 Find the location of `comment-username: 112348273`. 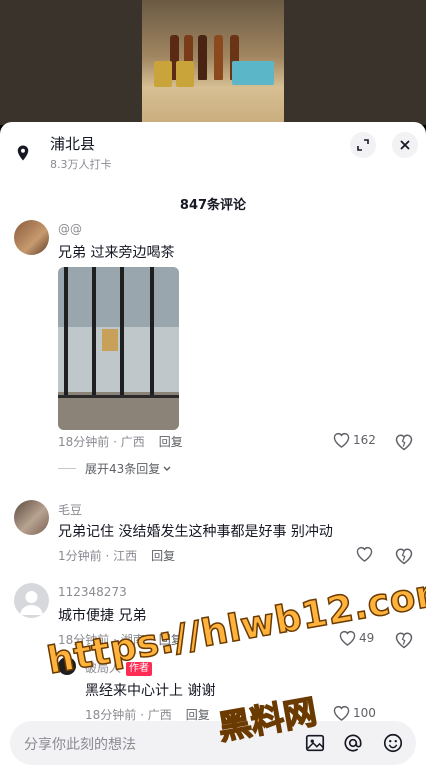

comment-username: 112348273 is located at coordinates (92, 592).